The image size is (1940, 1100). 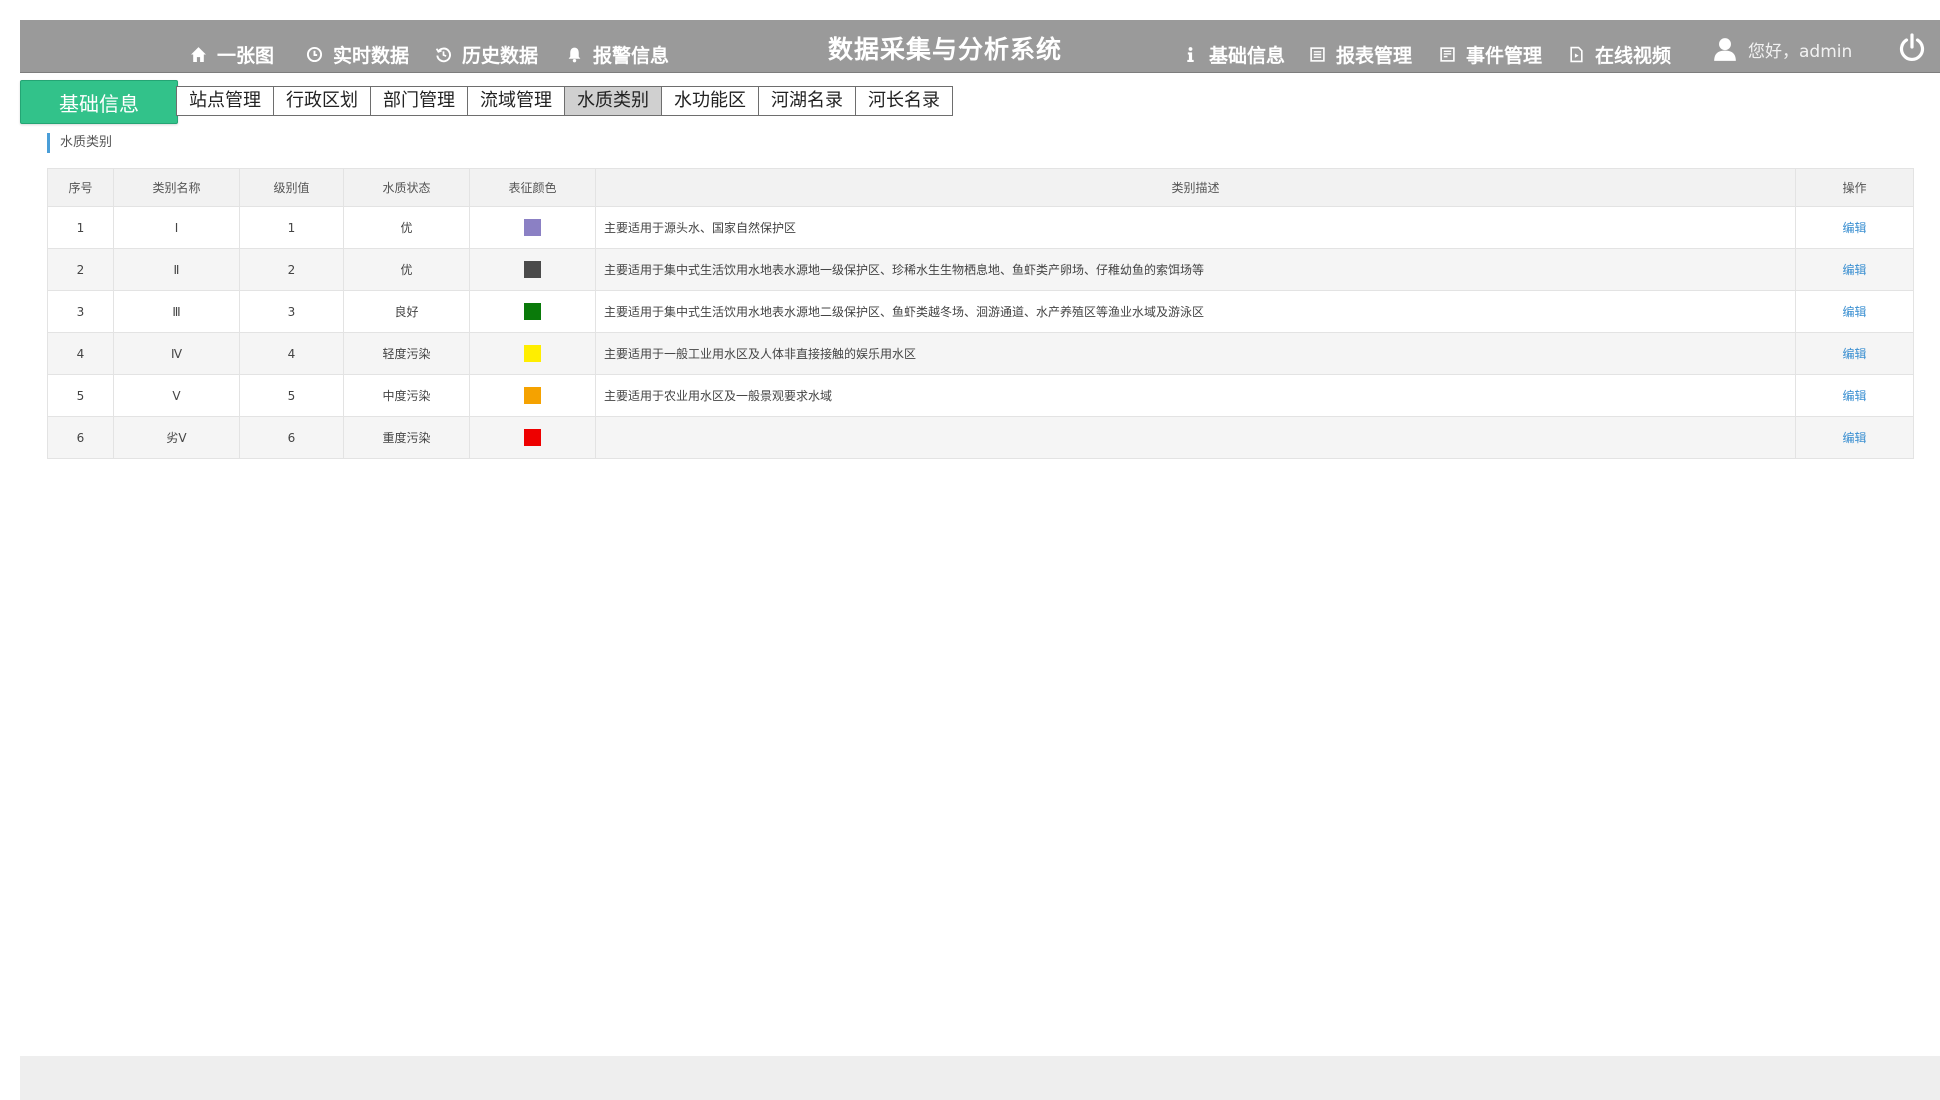 I want to click on table-header-row: 序号 类别名称 级别值 水质状态 表征颜色 类别描述 操作, so click(x=980, y=187).